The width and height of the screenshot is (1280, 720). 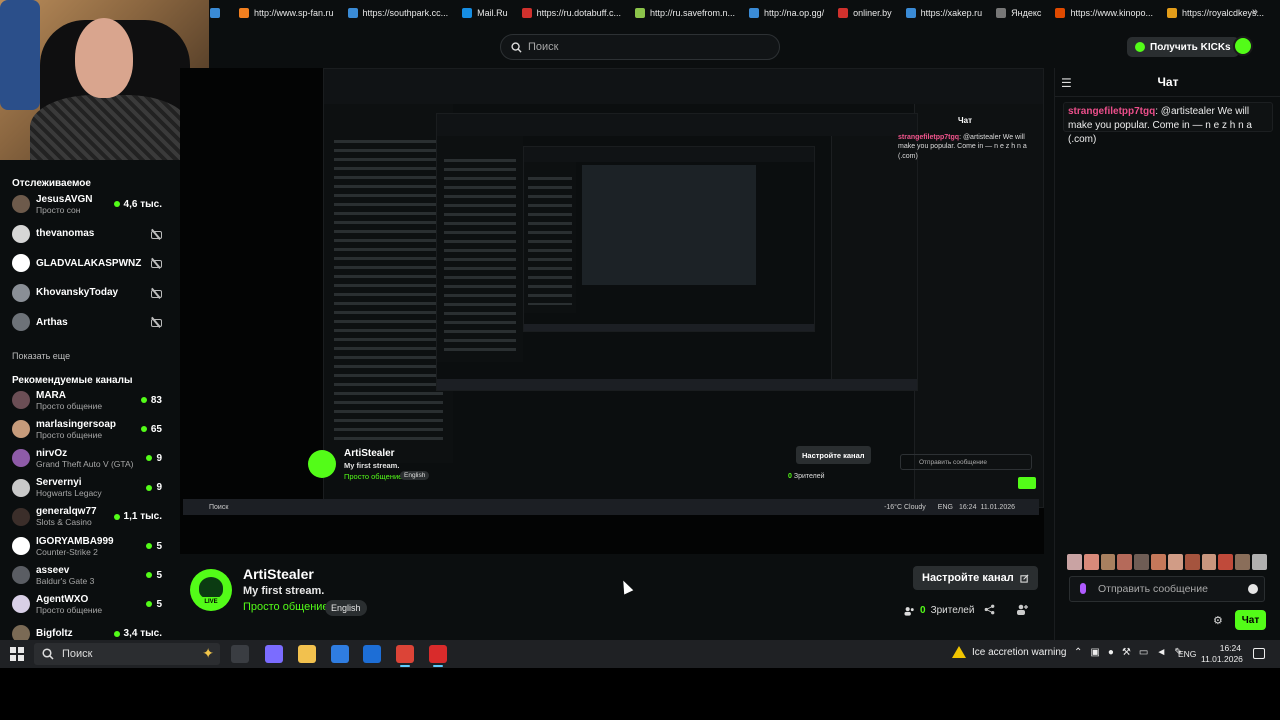 What do you see at coordinates (1111, 652) in the screenshot?
I see `tray-mic-icon: ●` at bounding box center [1111, 652].